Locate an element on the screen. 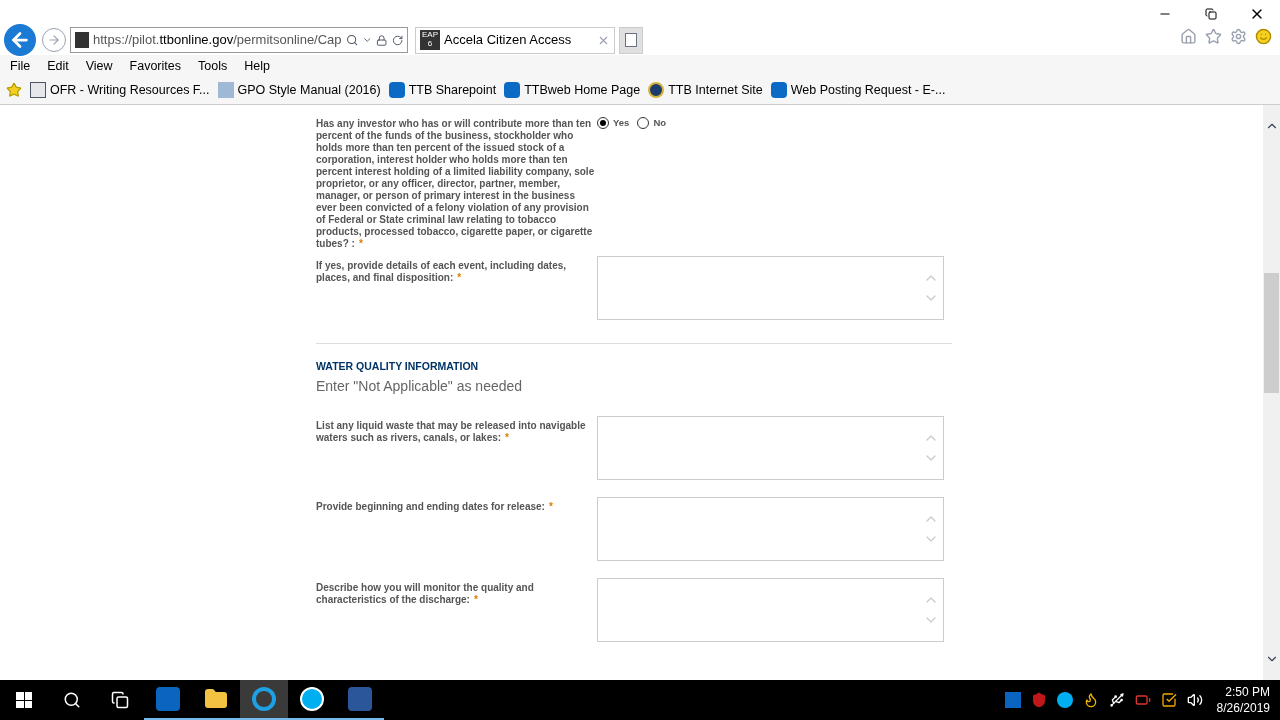 Image resolution: width=1280 pixels, height=720 pixels. clock: 2:50 PM 8/26/2019 is located at coordinates (1243, 700).